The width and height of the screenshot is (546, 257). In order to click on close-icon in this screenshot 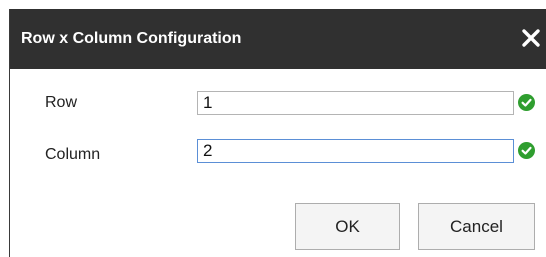, I will do `click(531, 38)`.